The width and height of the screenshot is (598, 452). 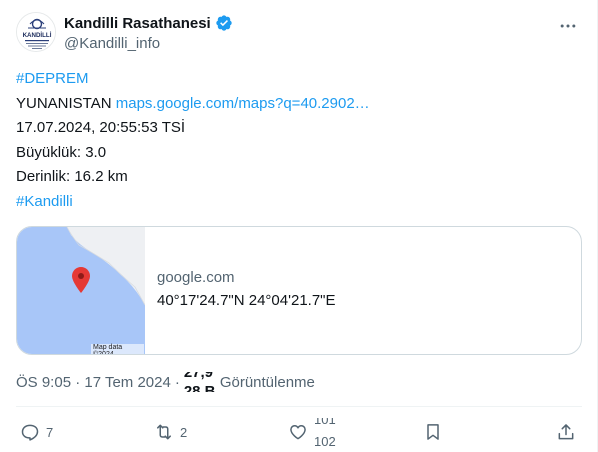 I want to click on name-row: Kandilli Rasathanesi, so click(x=148, y=23).